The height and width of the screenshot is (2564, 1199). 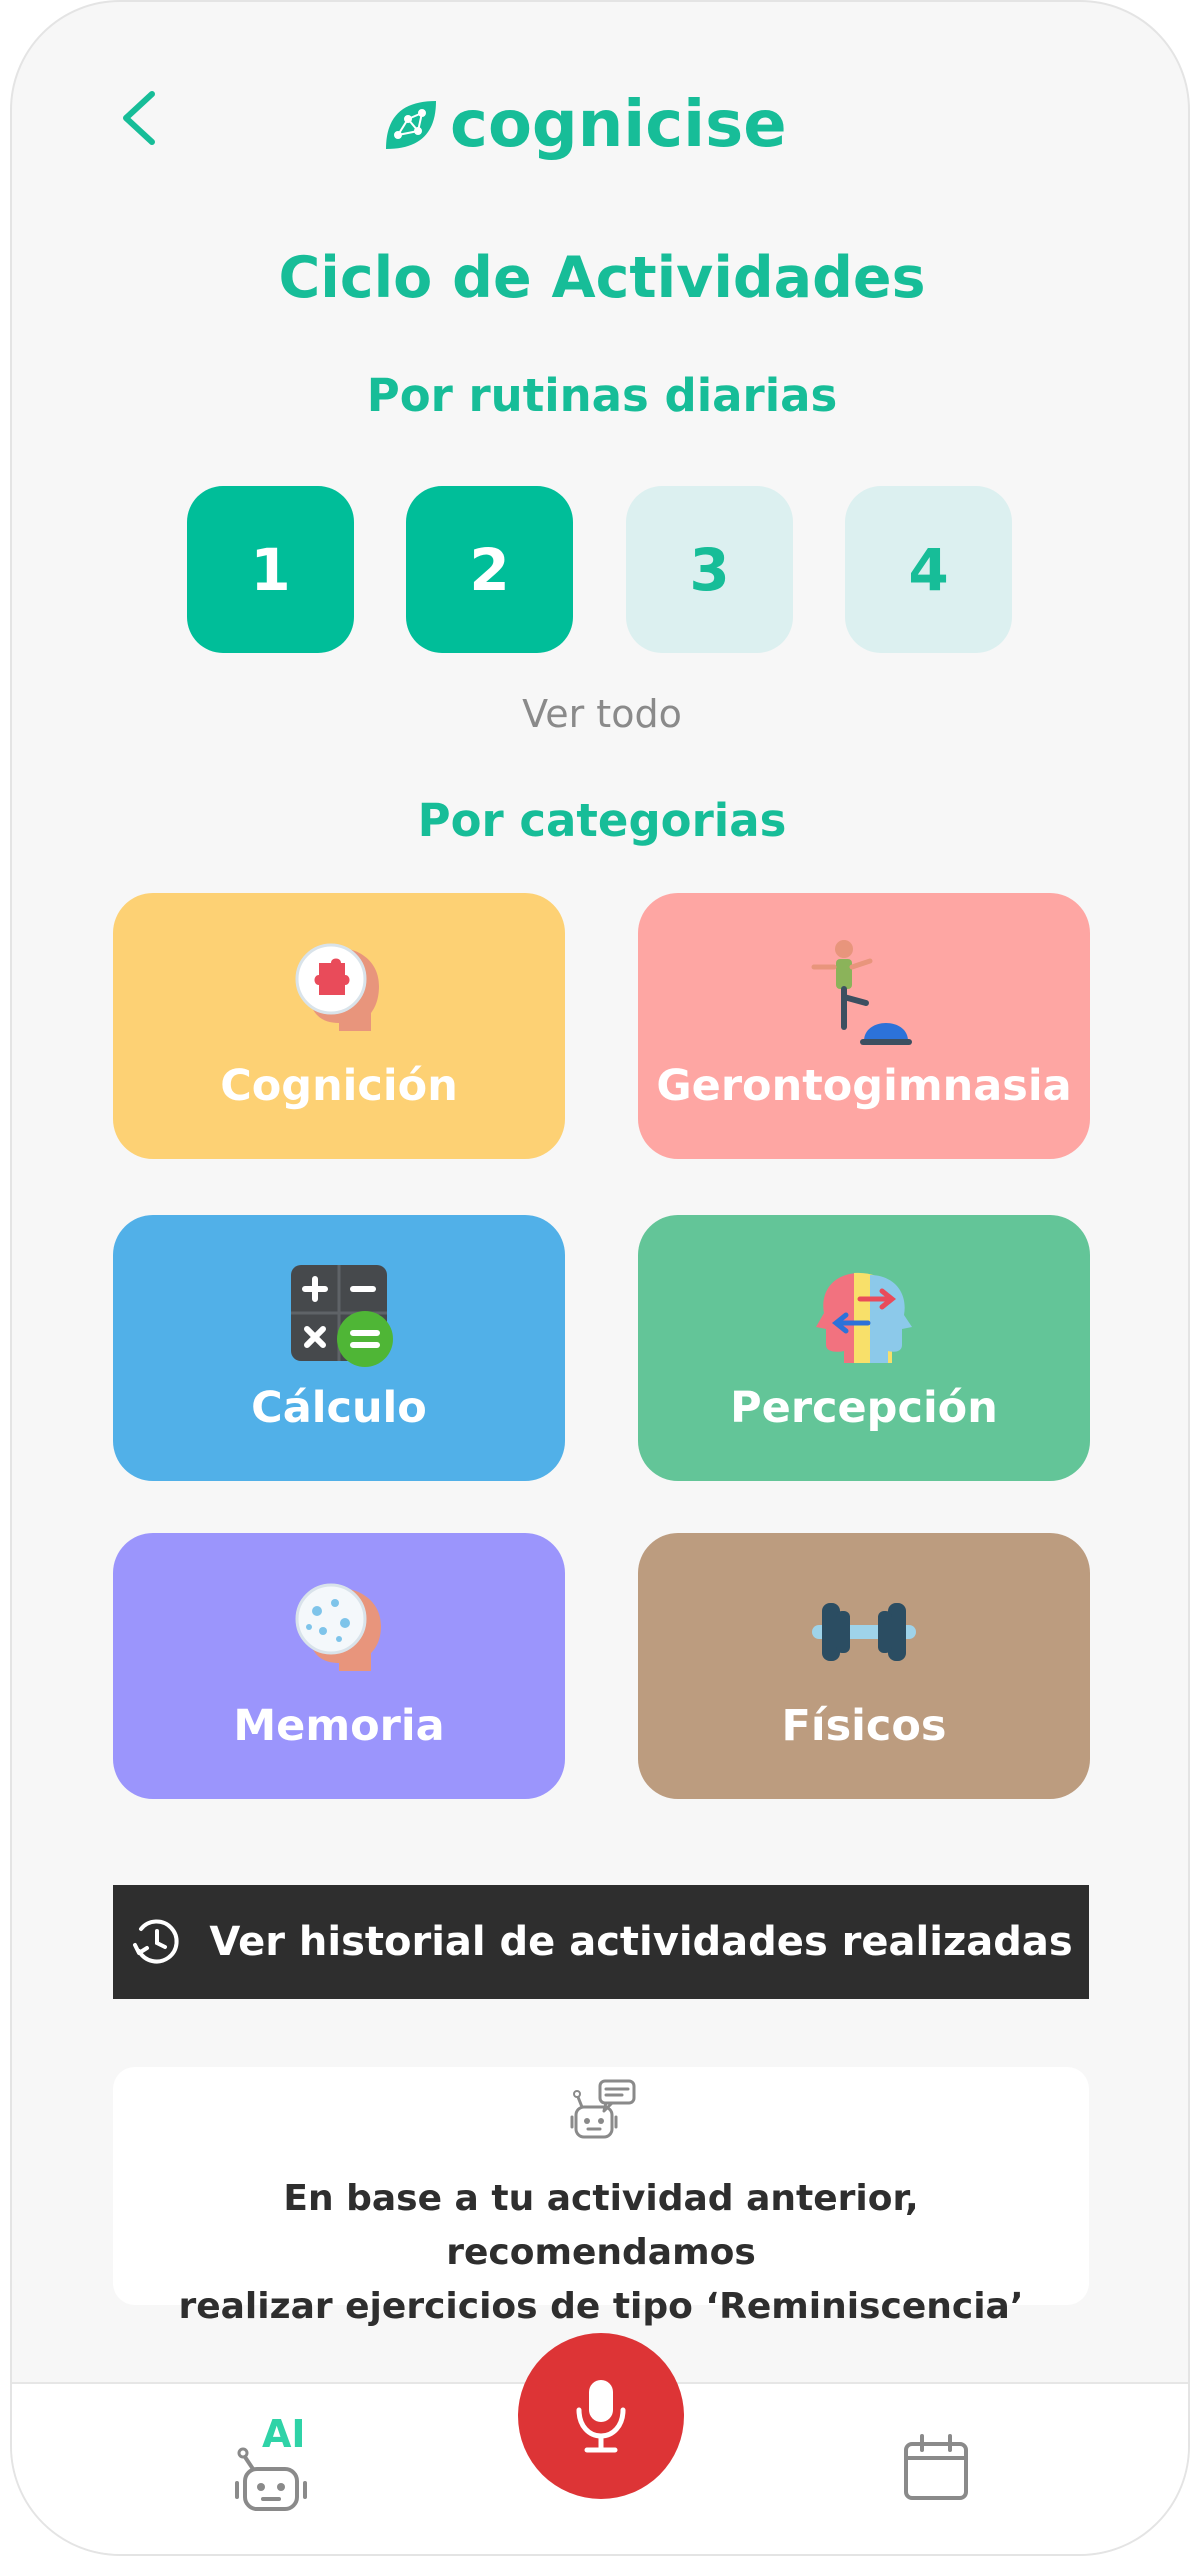 I want to click on calculator-icon, so click(x=342, y=1316).